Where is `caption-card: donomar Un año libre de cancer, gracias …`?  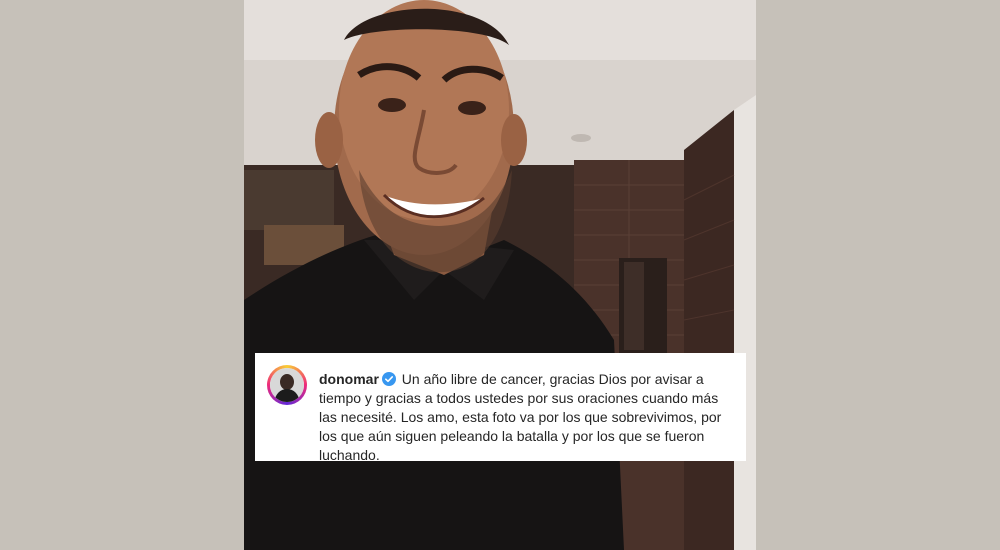 caption-card: donomar Un año libre de cancer, gracias … is located at coordinates (500, 408).